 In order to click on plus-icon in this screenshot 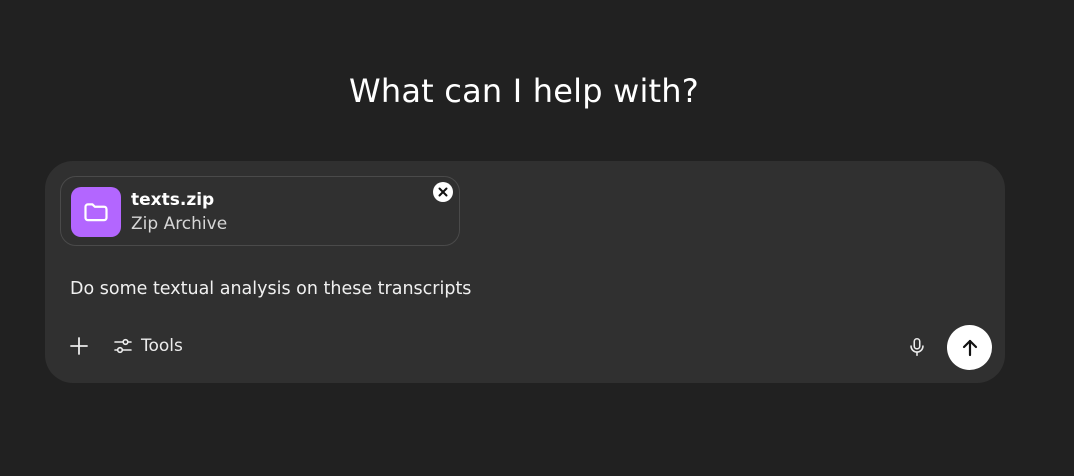, I will do `click(79, 346)`.